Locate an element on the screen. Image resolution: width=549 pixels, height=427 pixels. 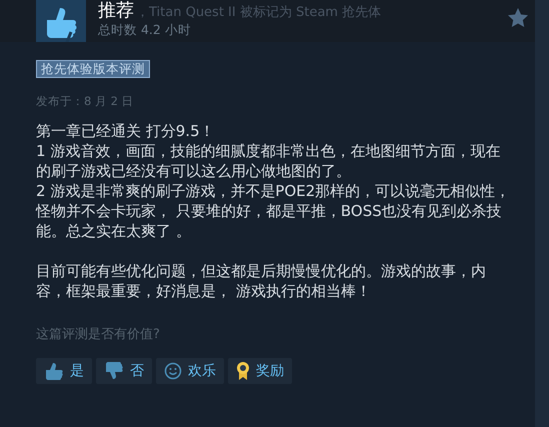
review-title: 推荐 is located at coordinates (116, 11).